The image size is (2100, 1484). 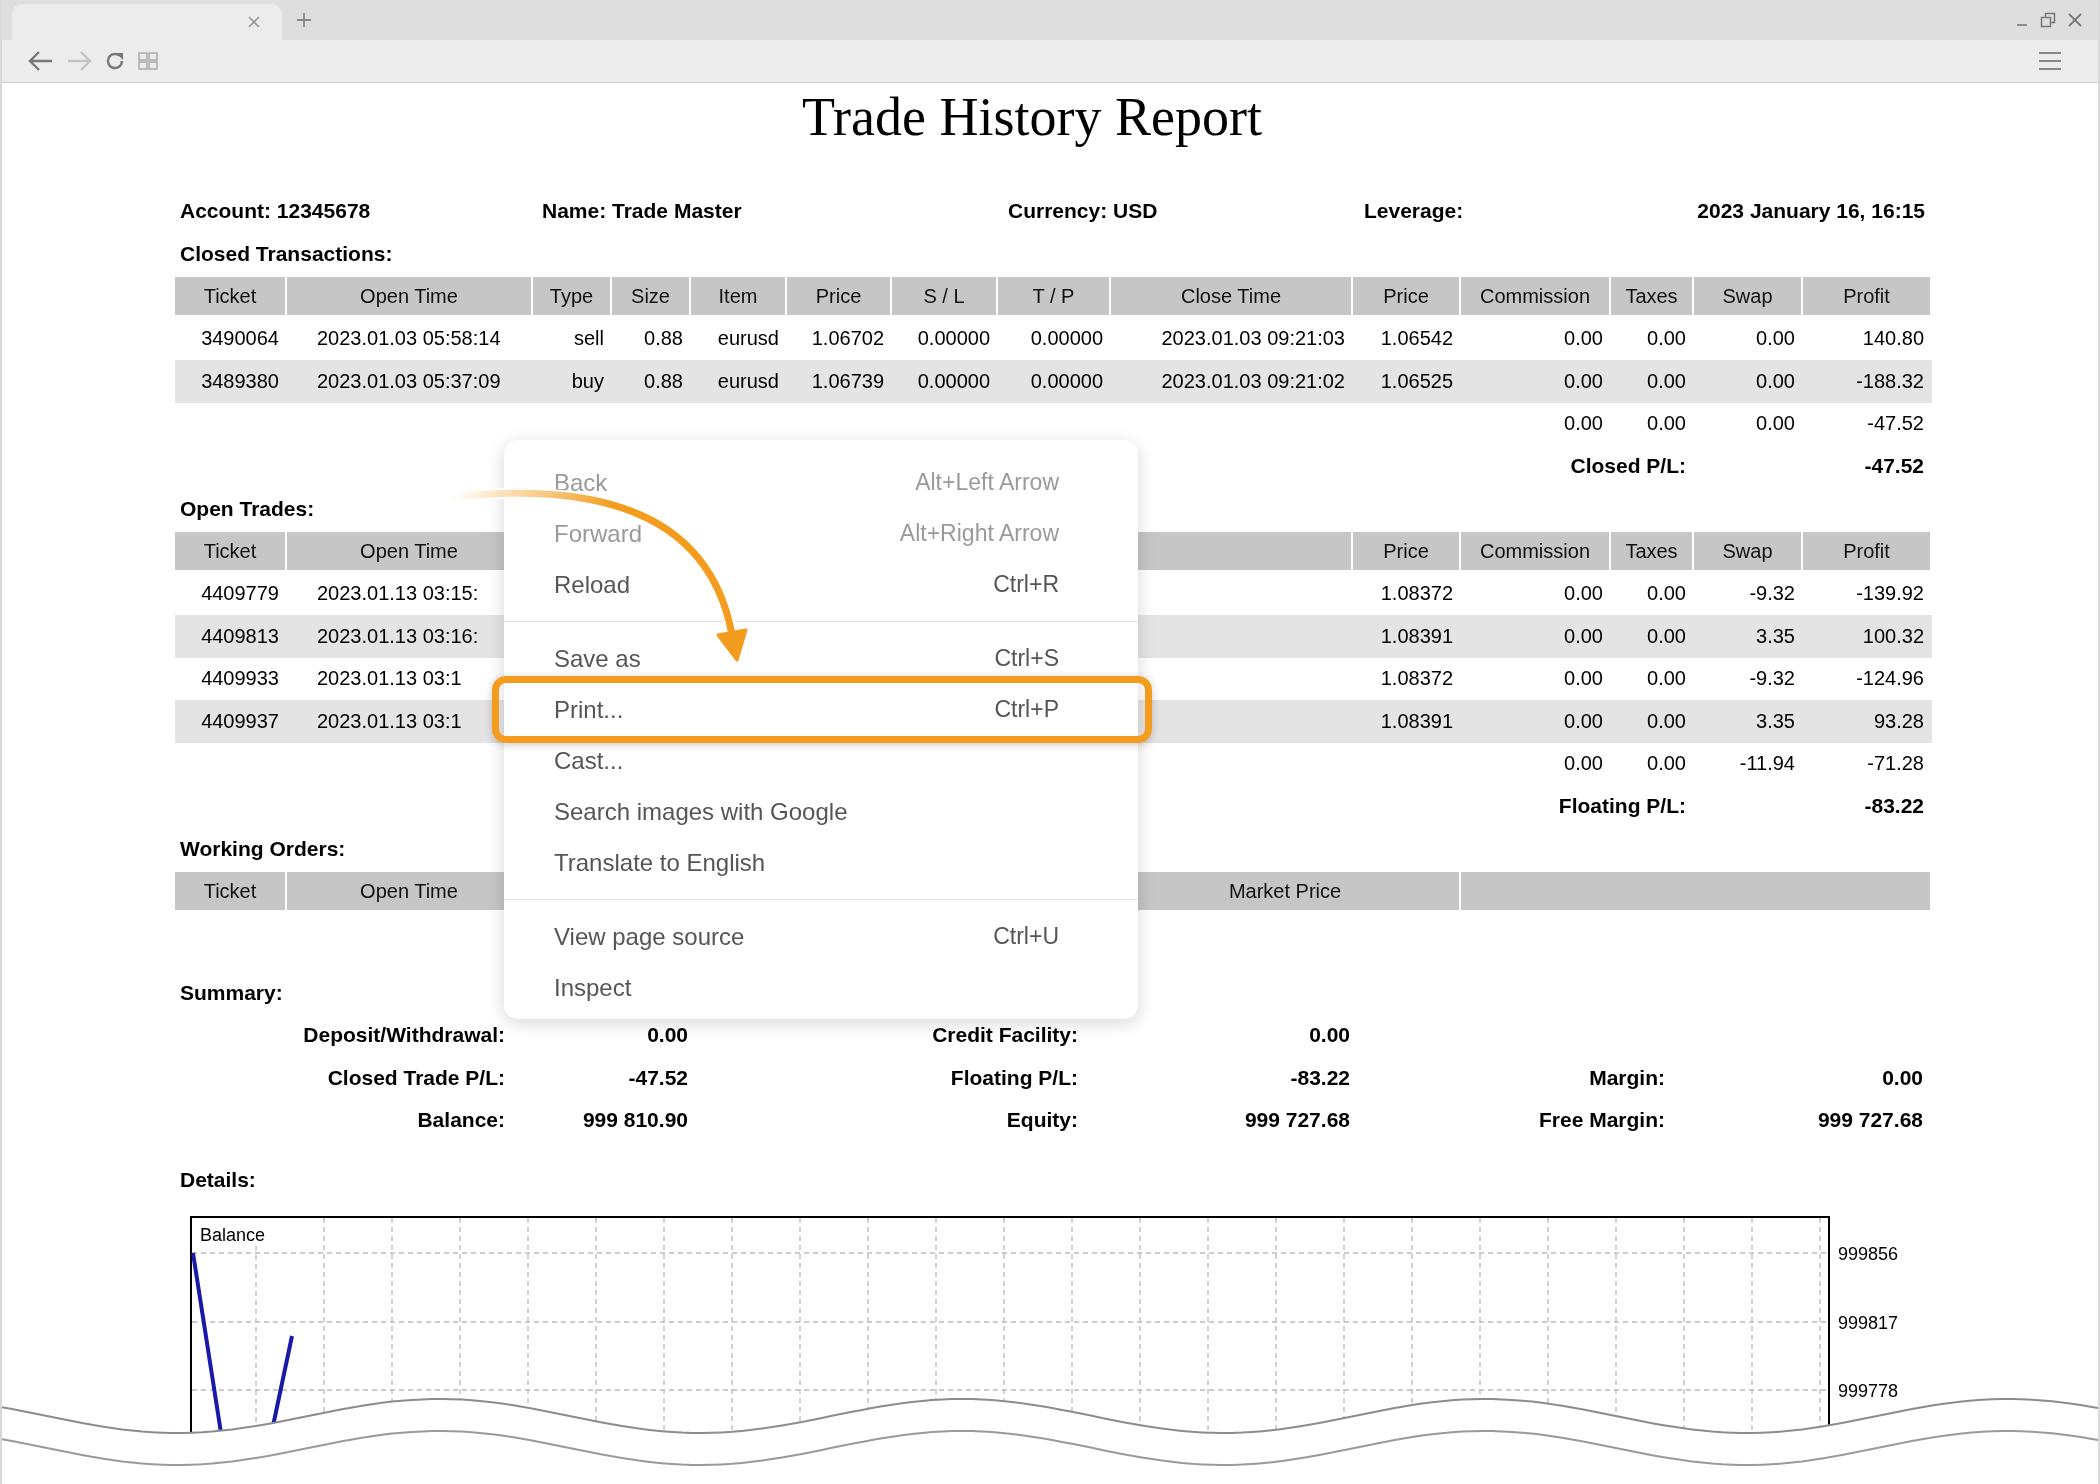 I want to click on menu-item: Inspect, so click(x=821, y=987).